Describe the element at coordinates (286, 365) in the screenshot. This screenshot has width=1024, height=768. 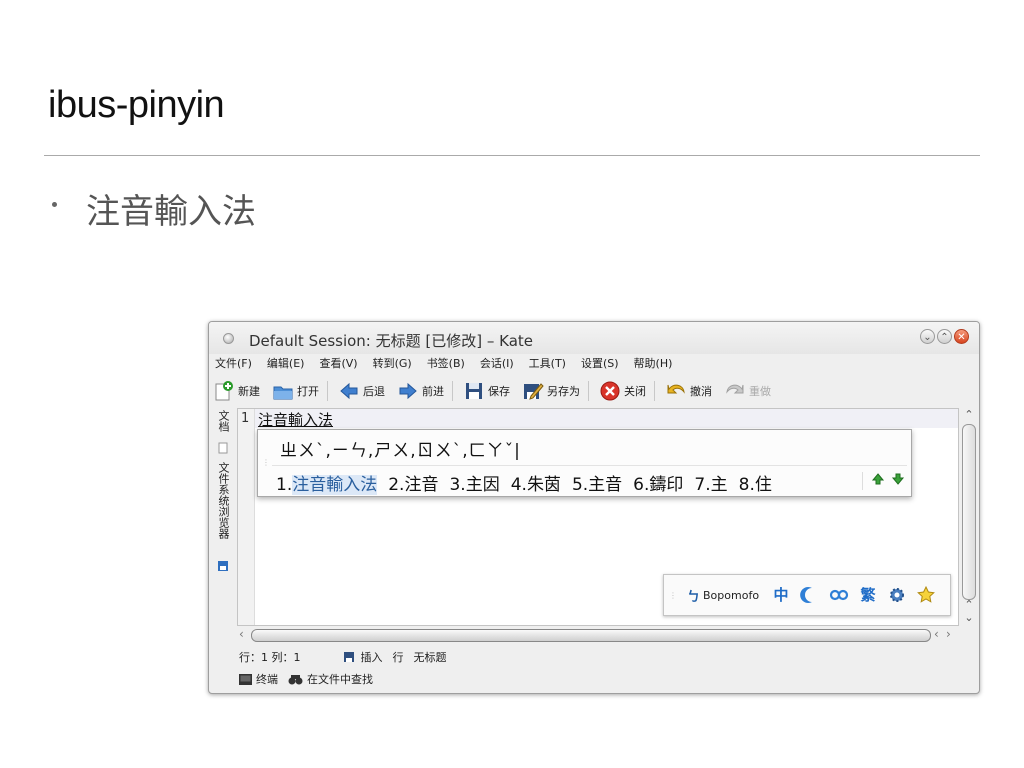
I see `menu-edit: 编辑(E)` at that location.